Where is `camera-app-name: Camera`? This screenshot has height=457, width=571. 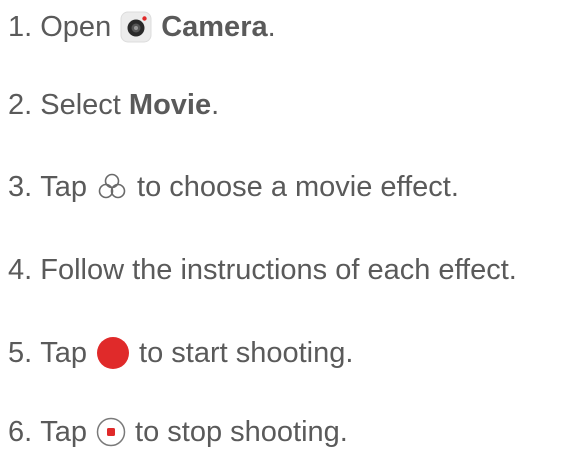 camera-app-name: Camera is located at coordinates (214, 27).